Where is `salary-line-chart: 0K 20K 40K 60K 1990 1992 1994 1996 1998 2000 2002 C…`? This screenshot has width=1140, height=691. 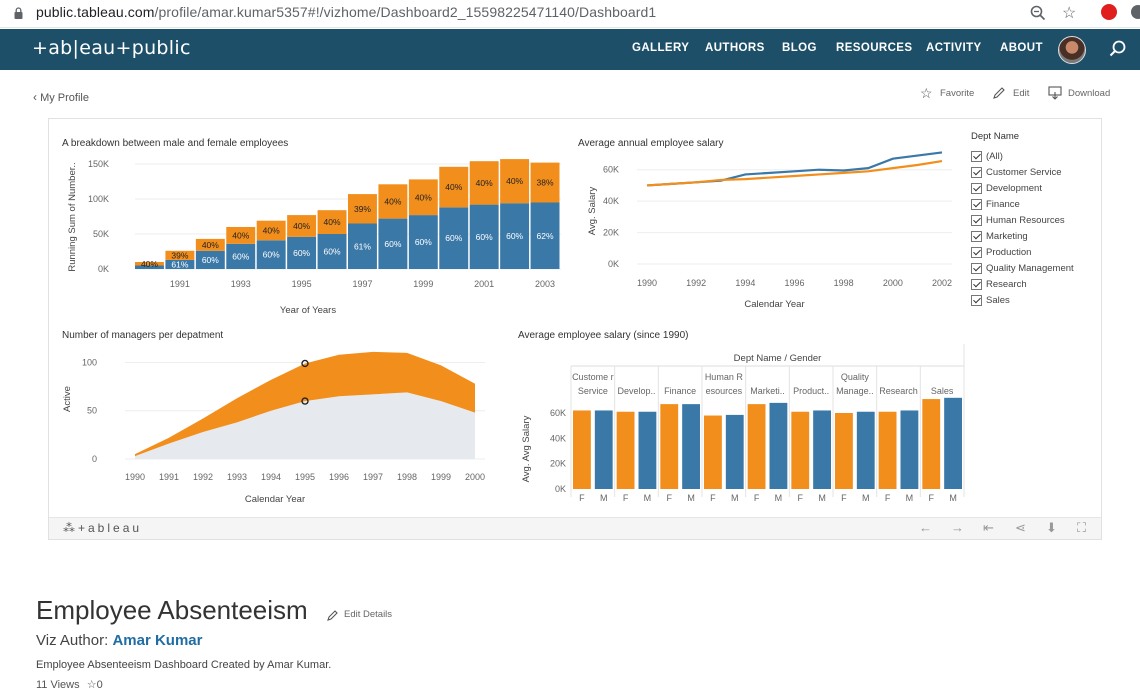
salary-line-chart: 0K 20K 40K 60K 1990 1992 1994 1996 1998 2000 2002 C… is located at coordinates (769, 231).